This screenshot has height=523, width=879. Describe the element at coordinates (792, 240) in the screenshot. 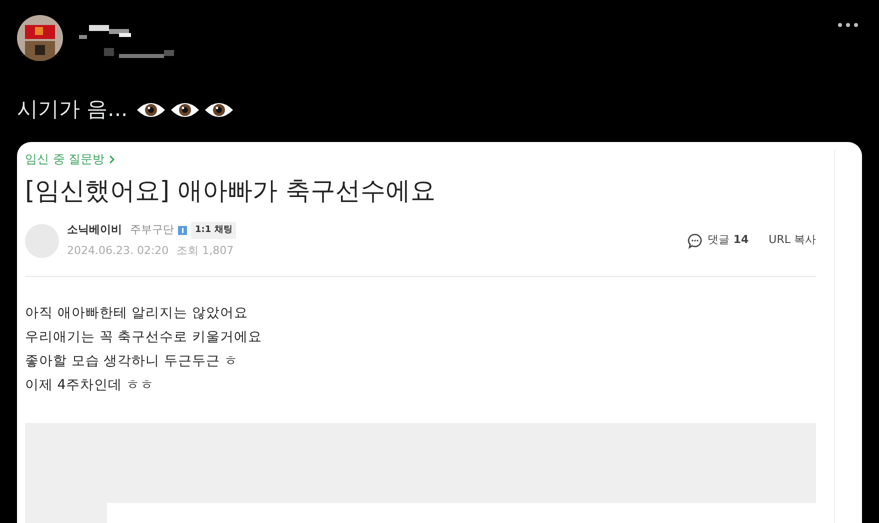

I see `url-copy-link: URL 복사` at that location.